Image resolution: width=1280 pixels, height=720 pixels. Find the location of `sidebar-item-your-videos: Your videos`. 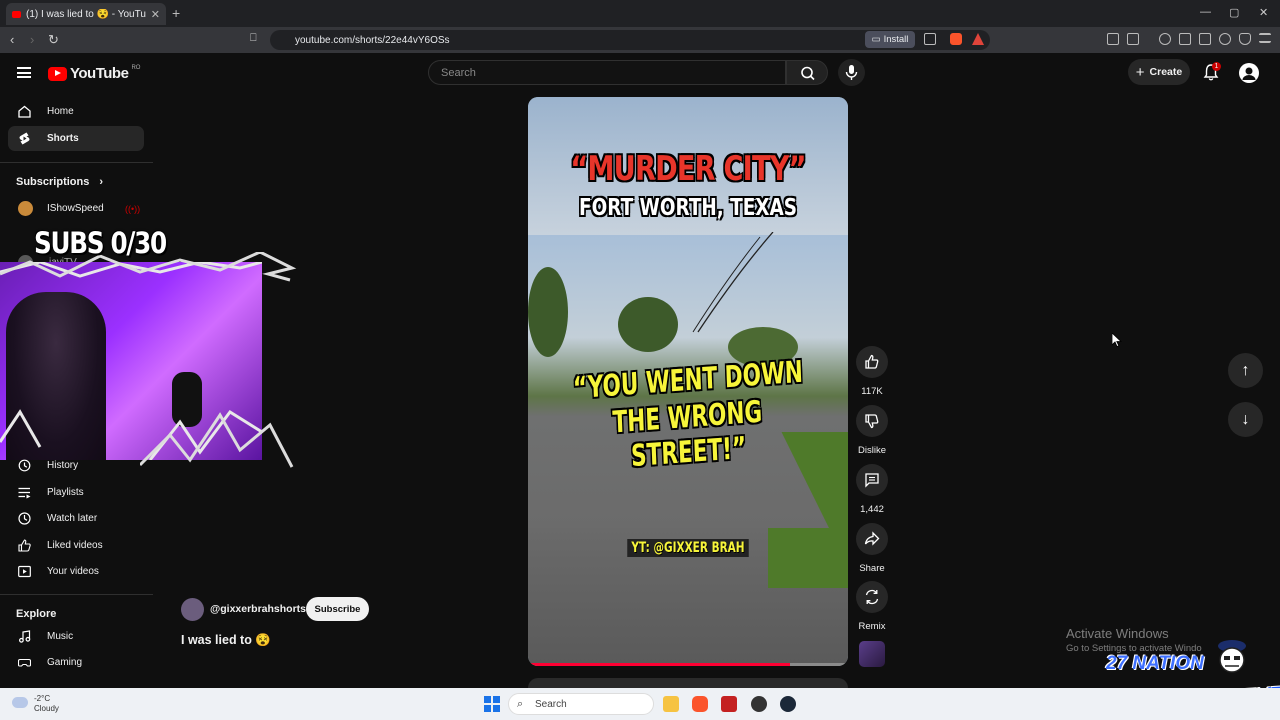

sidebar-item-your-videos: Your videos is located at coordinates (76, 571).